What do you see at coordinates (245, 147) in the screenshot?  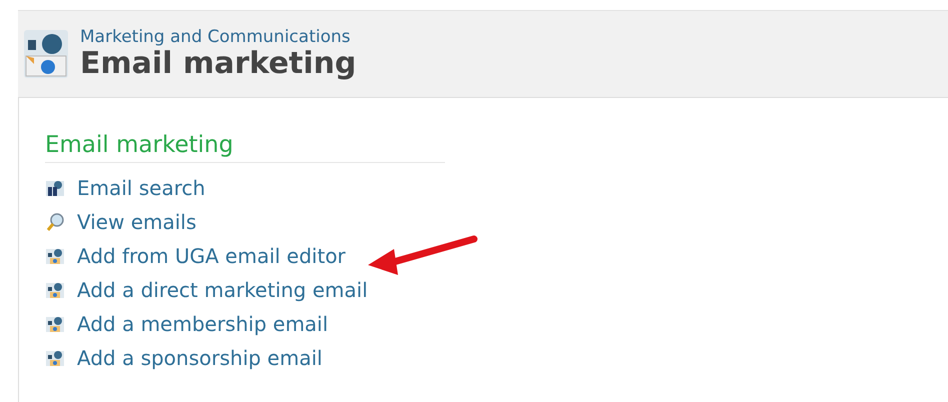 I see `section-title: Email marketing` at bounding box center [245, 147].